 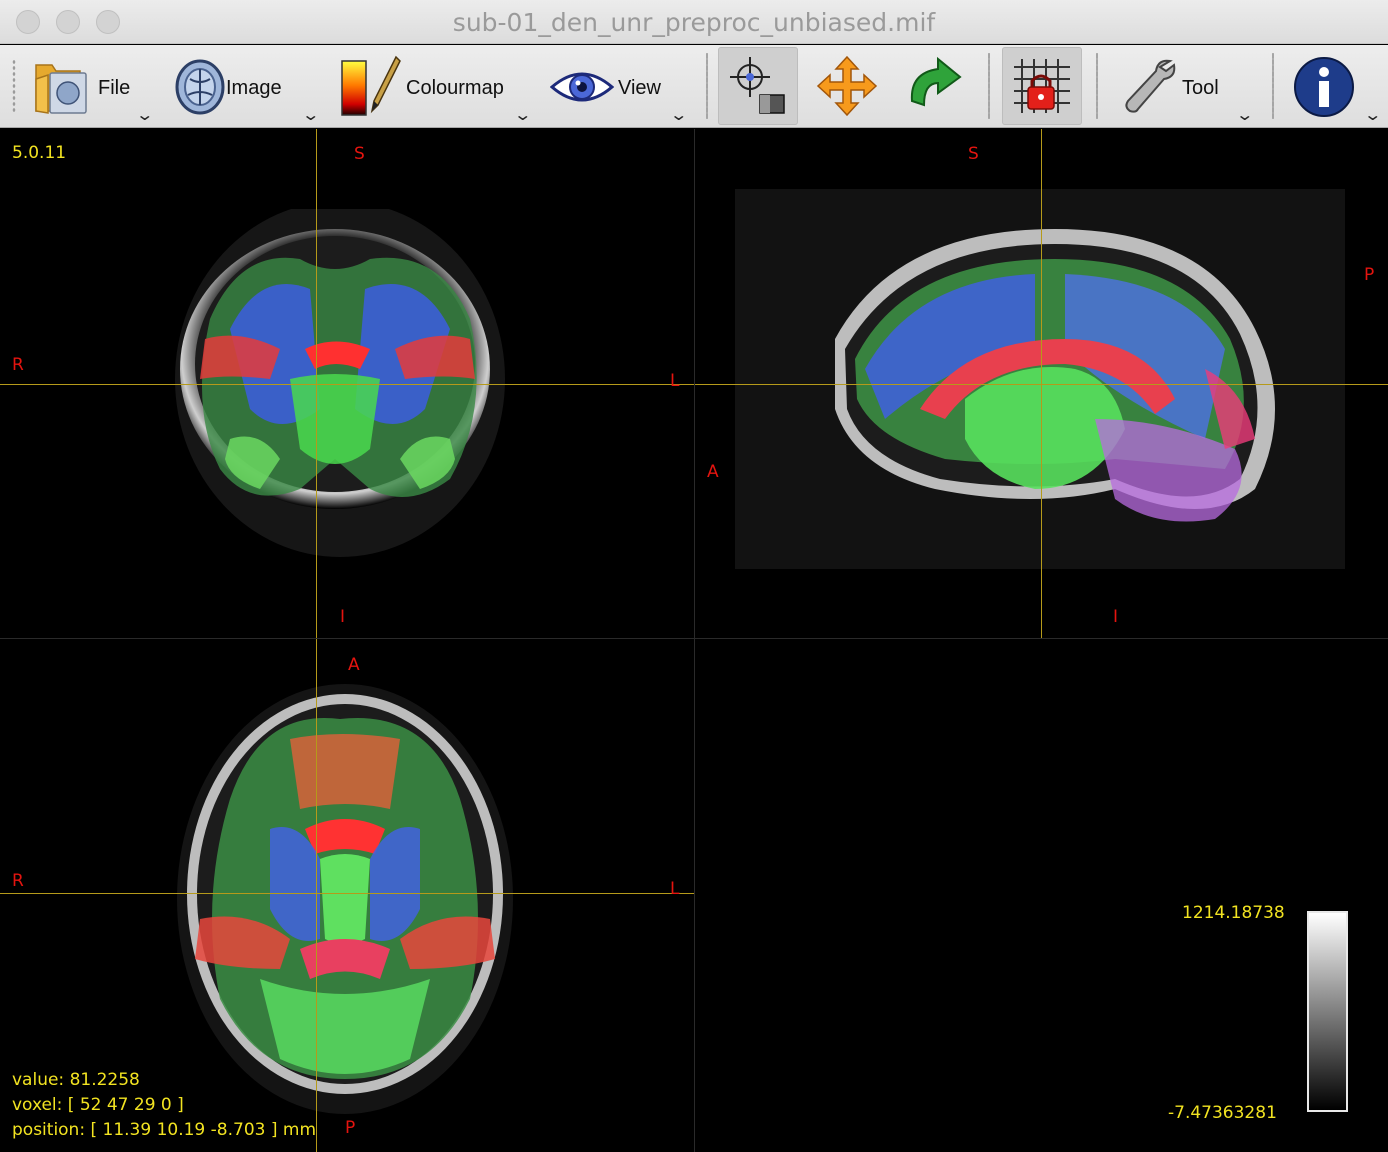 I want to click on colorbar-min-label: -7.47363281, so click(x=1222, y=1113).